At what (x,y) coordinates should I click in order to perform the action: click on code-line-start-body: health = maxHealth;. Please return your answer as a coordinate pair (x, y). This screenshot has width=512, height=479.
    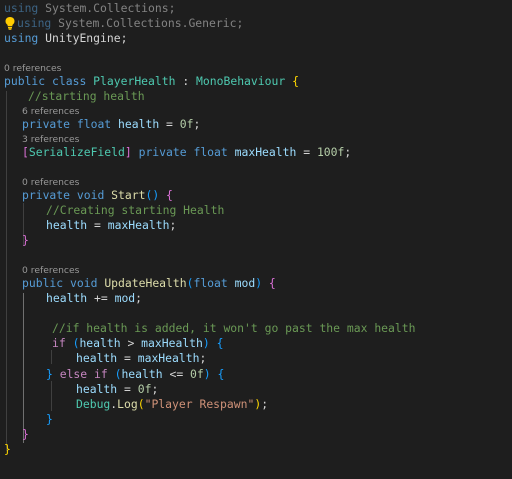
    Looking at the image, I should click on (111, 225).